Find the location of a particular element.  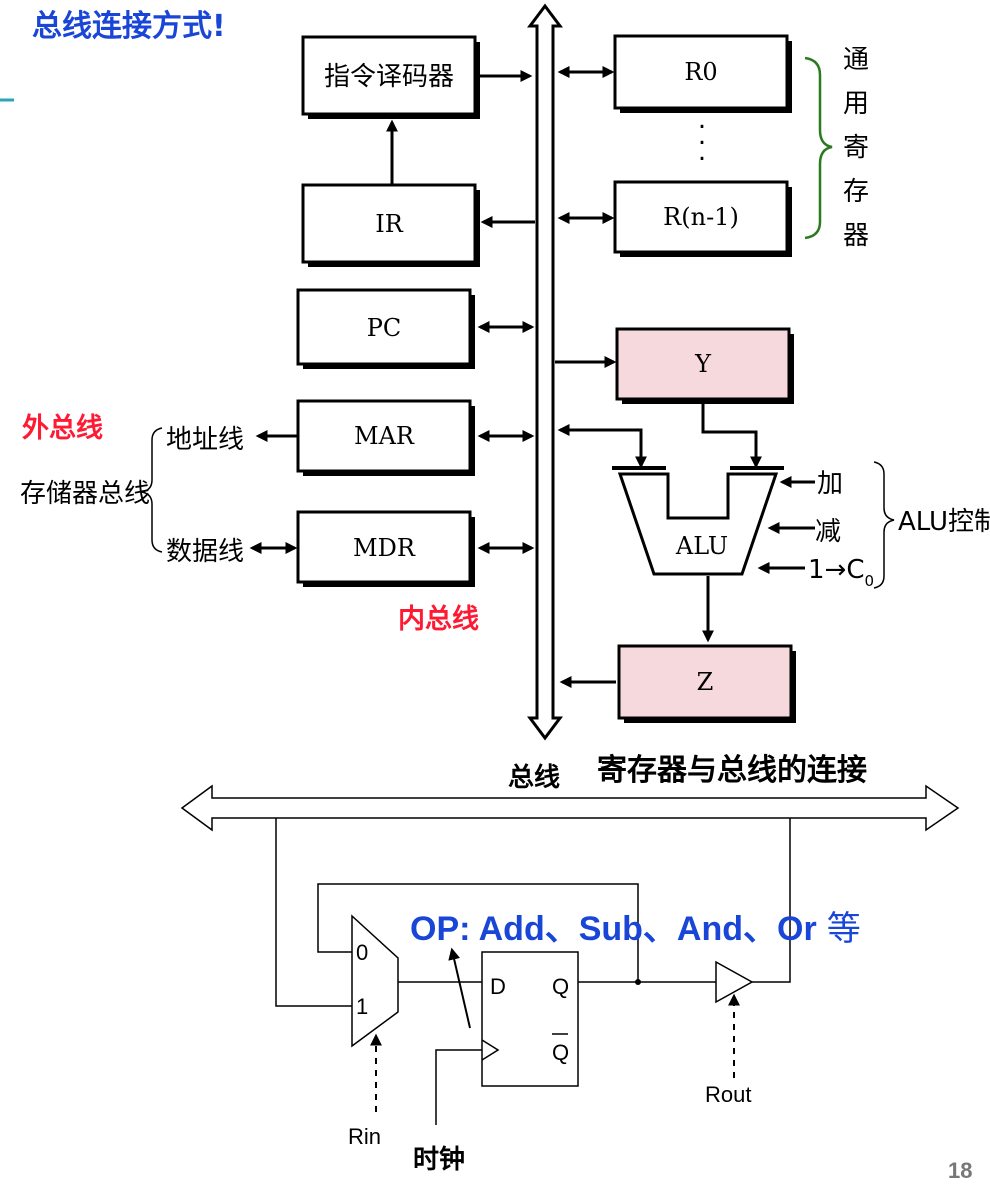

memory-bus-label: 存储器总线 is located at coordinates (85, 494).